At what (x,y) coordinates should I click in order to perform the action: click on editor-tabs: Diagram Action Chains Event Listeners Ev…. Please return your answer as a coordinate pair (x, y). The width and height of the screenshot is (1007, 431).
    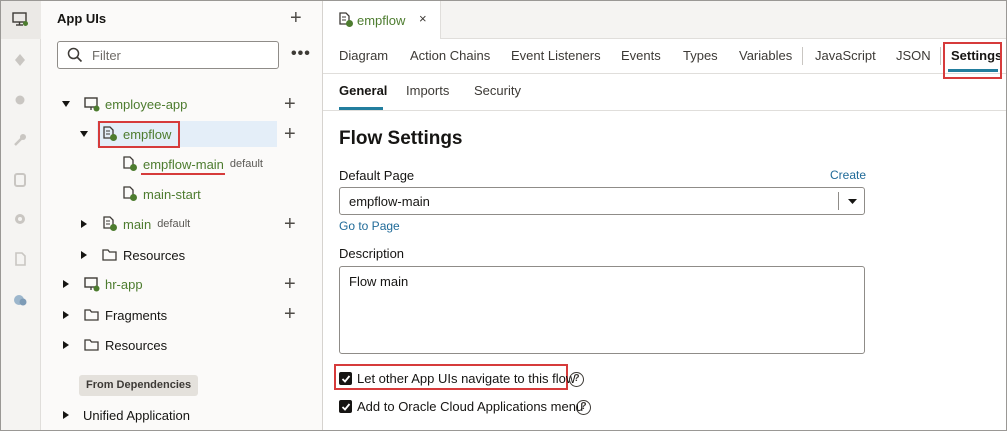
    Looking at the image, I should click on (664, 59).